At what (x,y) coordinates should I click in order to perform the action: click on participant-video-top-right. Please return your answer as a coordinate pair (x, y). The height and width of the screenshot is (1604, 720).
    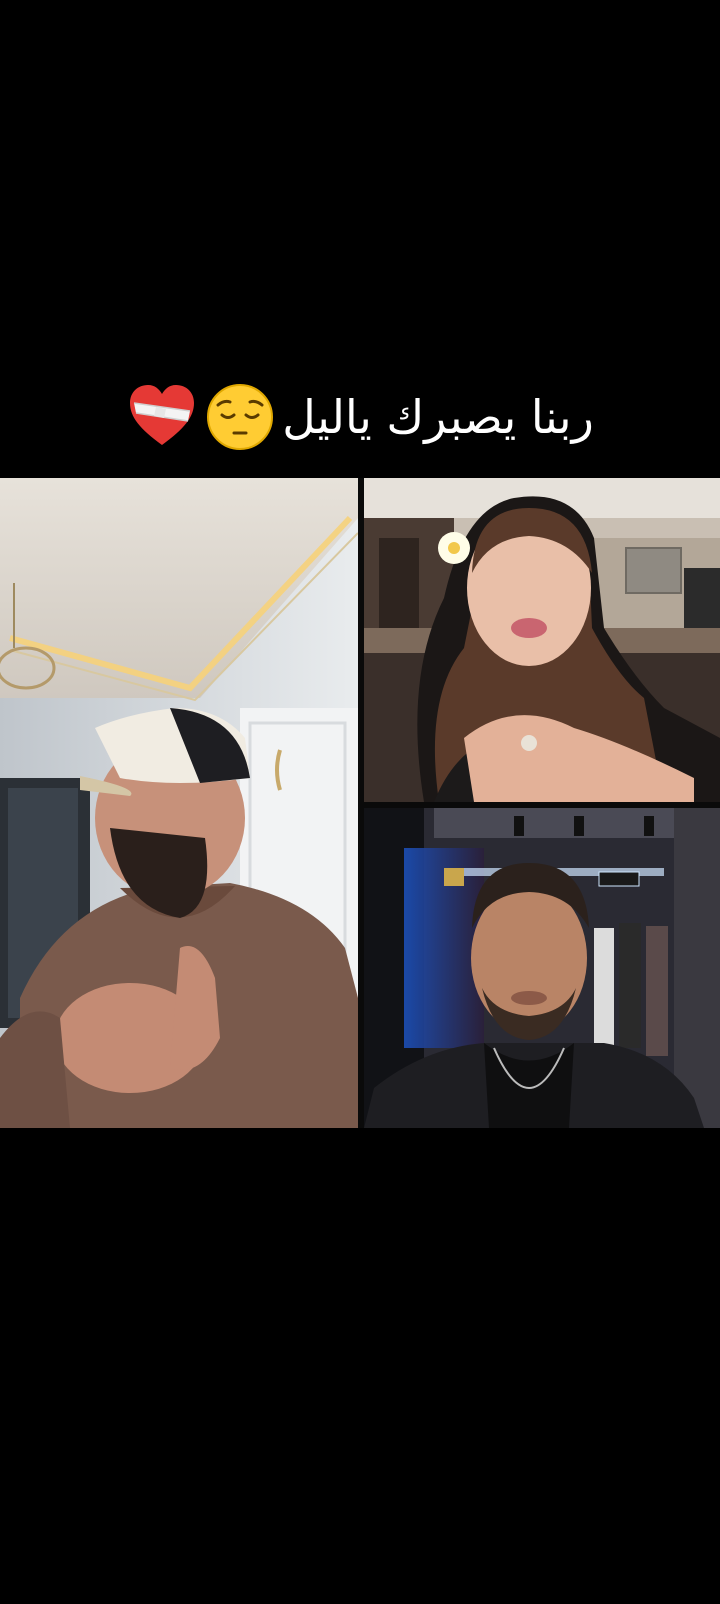
    Looking at the image, I should click on (542, 640).